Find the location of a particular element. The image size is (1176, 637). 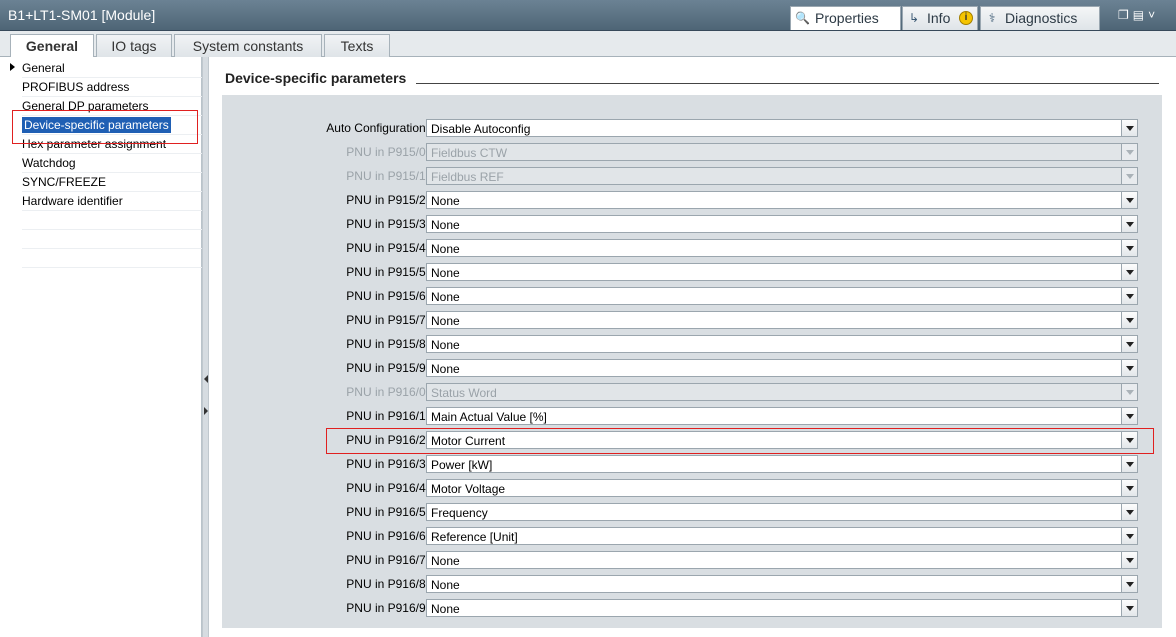

tab-system-constants: System constants is located at coordinates (248, 45).